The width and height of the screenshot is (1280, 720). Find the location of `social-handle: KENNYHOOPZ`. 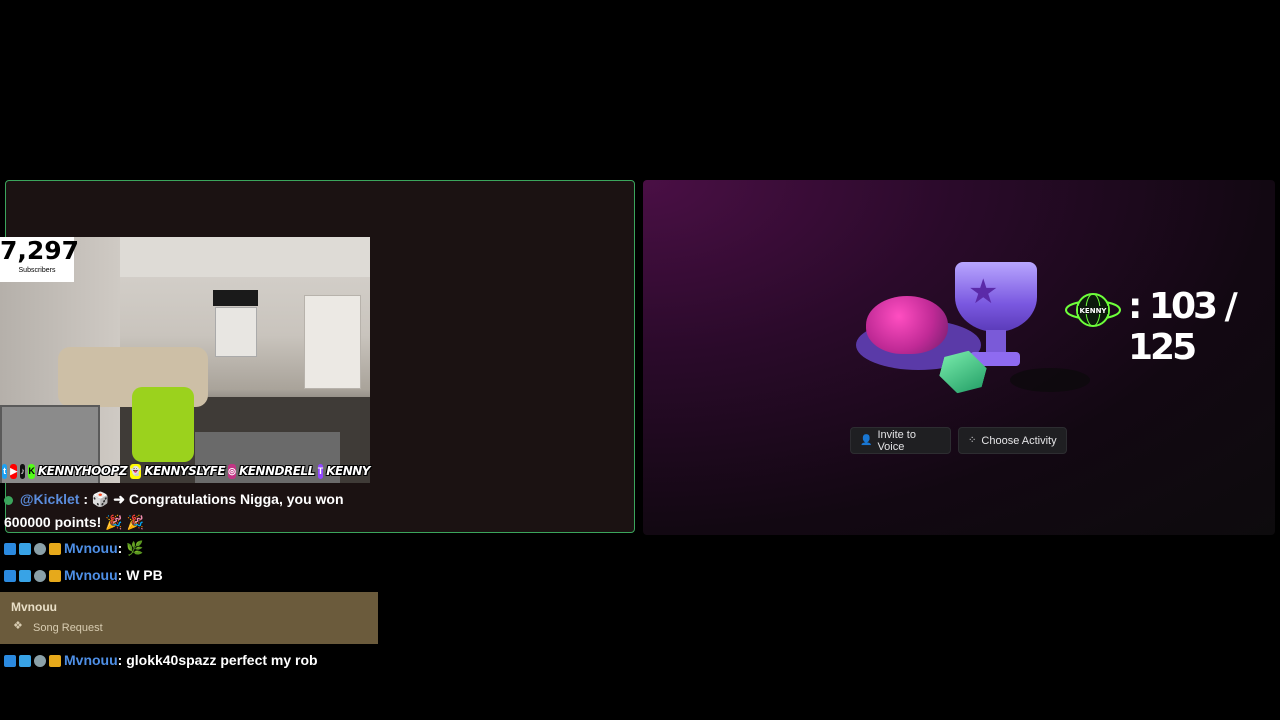

social-handle: KENNYHOOPZ is located at coordinates (82, 471).